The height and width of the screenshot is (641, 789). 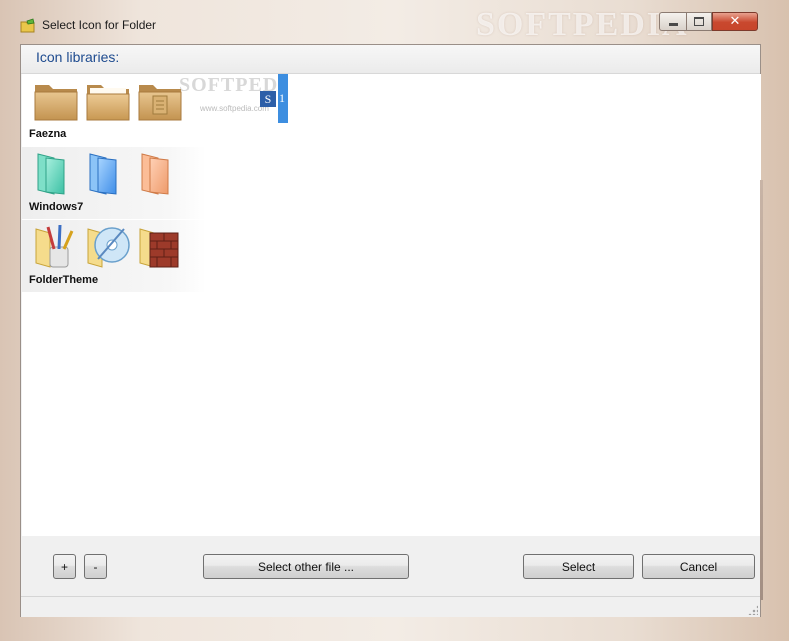 What do you see at coordinates (78, 57) in the screenshot?
I see `libraries-header-label: Icon libraries:` at bounding box center [78, 57].